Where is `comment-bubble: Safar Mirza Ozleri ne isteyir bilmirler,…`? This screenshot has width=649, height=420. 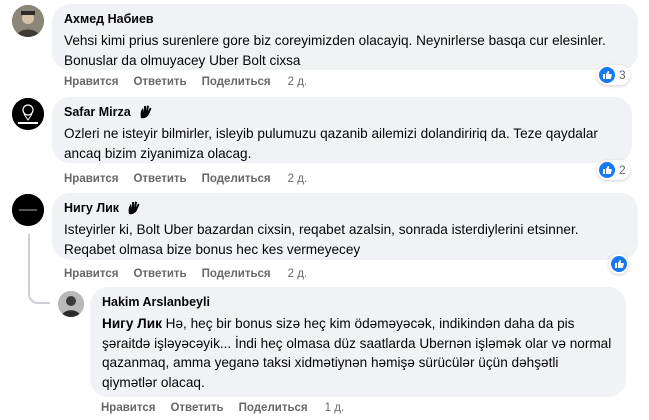 comment-bubble: Safar Mirza Ozleri ne isteyir bilmirler,… is located at coordinates (342, 130).